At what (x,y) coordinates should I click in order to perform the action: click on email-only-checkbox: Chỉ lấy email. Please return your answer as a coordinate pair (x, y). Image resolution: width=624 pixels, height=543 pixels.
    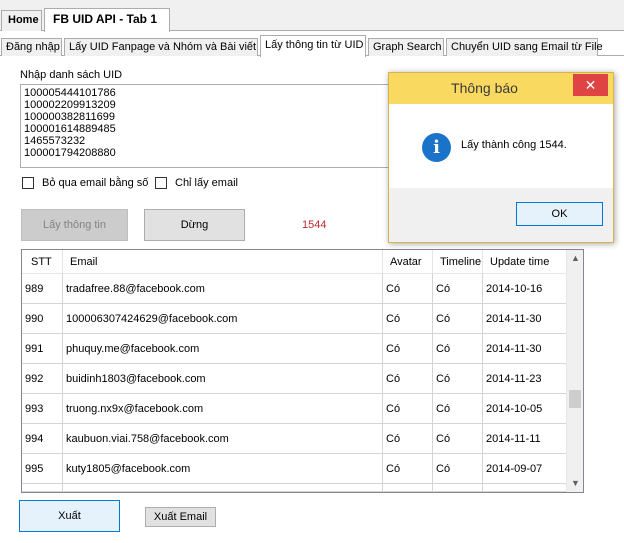
    Looking at the image, I should click on (196, 183).